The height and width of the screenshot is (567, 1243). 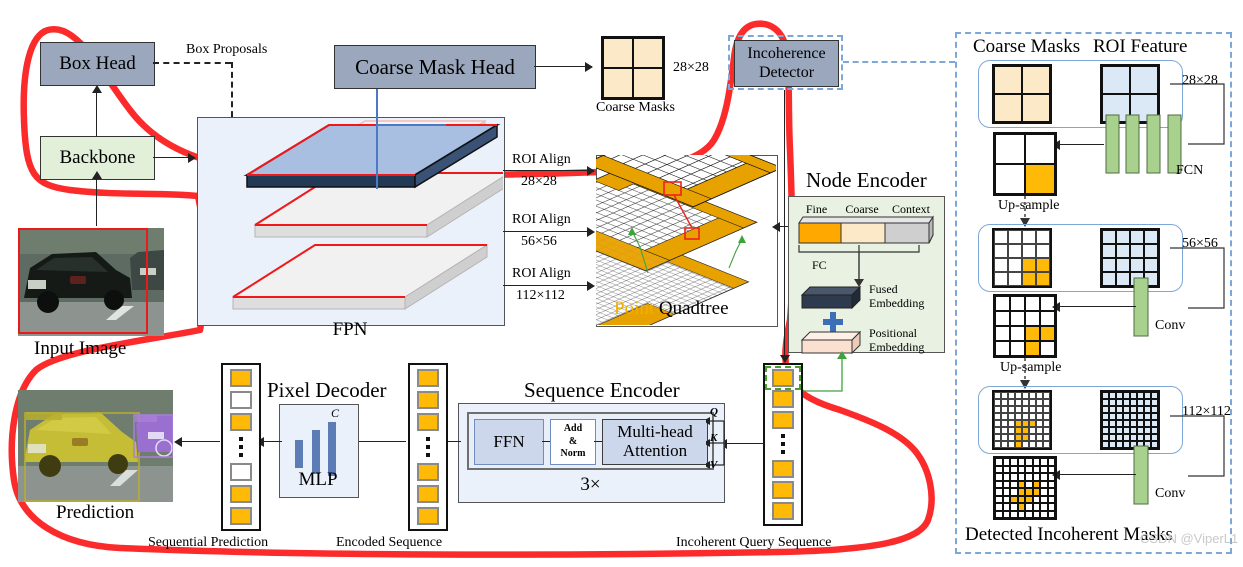 I want to click on add-norm-line1: Add, so click(x=573, y=429).